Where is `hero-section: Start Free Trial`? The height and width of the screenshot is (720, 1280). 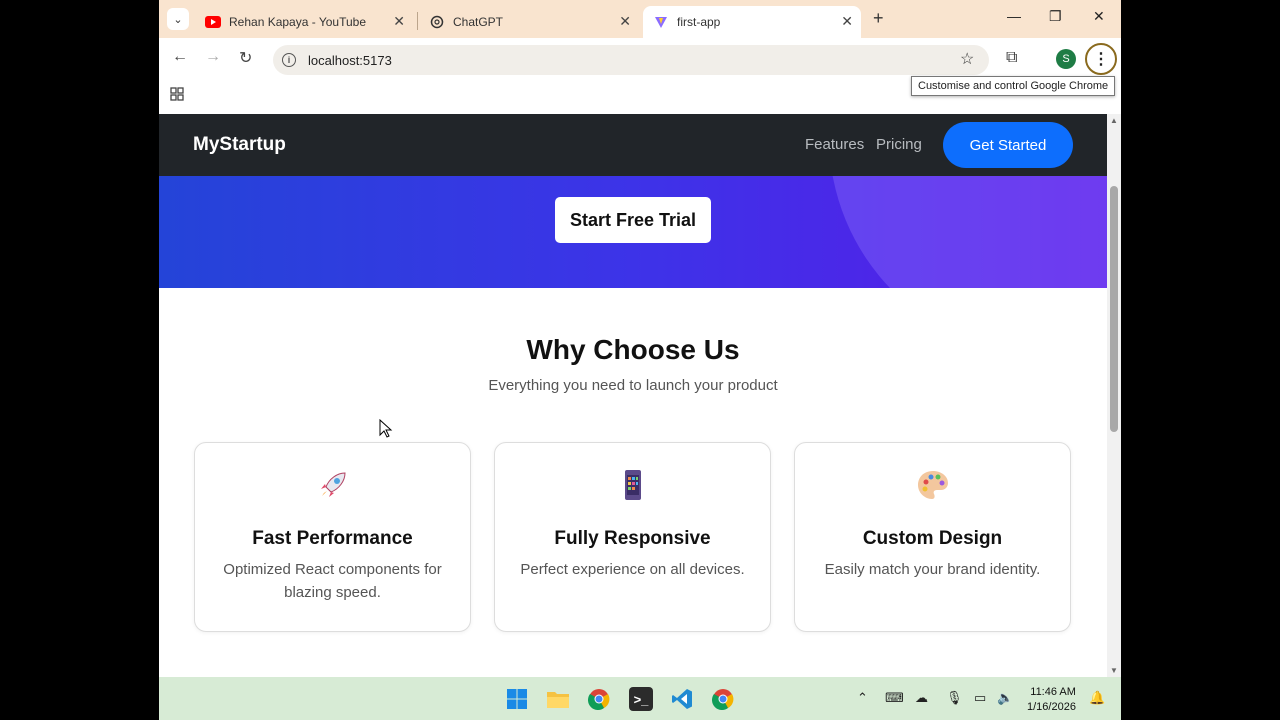
hero-section: Start Free Trial is located at coordinates (633, 232).